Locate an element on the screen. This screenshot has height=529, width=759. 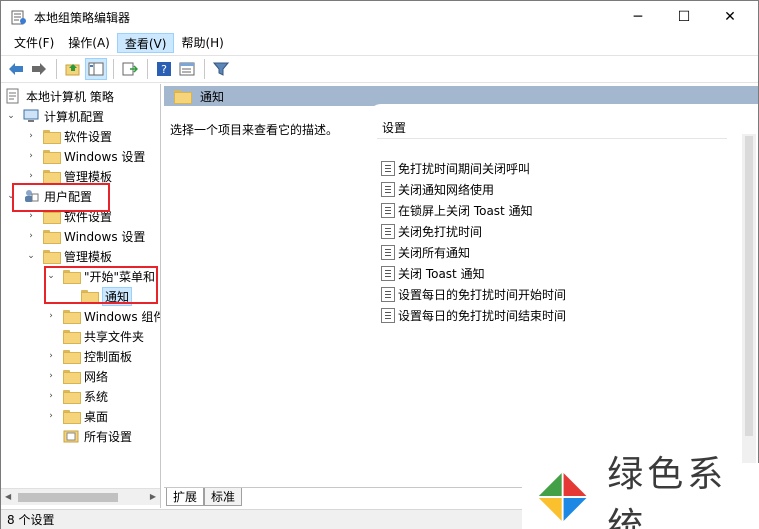
watermark-text: 绿色系统 is located at coordinates (667, 491).